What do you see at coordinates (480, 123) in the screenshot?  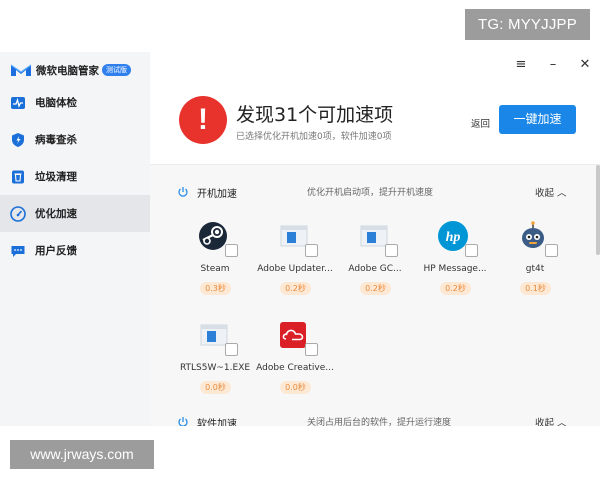 I see `back-link: 返回` at bounding box center [480, 123].